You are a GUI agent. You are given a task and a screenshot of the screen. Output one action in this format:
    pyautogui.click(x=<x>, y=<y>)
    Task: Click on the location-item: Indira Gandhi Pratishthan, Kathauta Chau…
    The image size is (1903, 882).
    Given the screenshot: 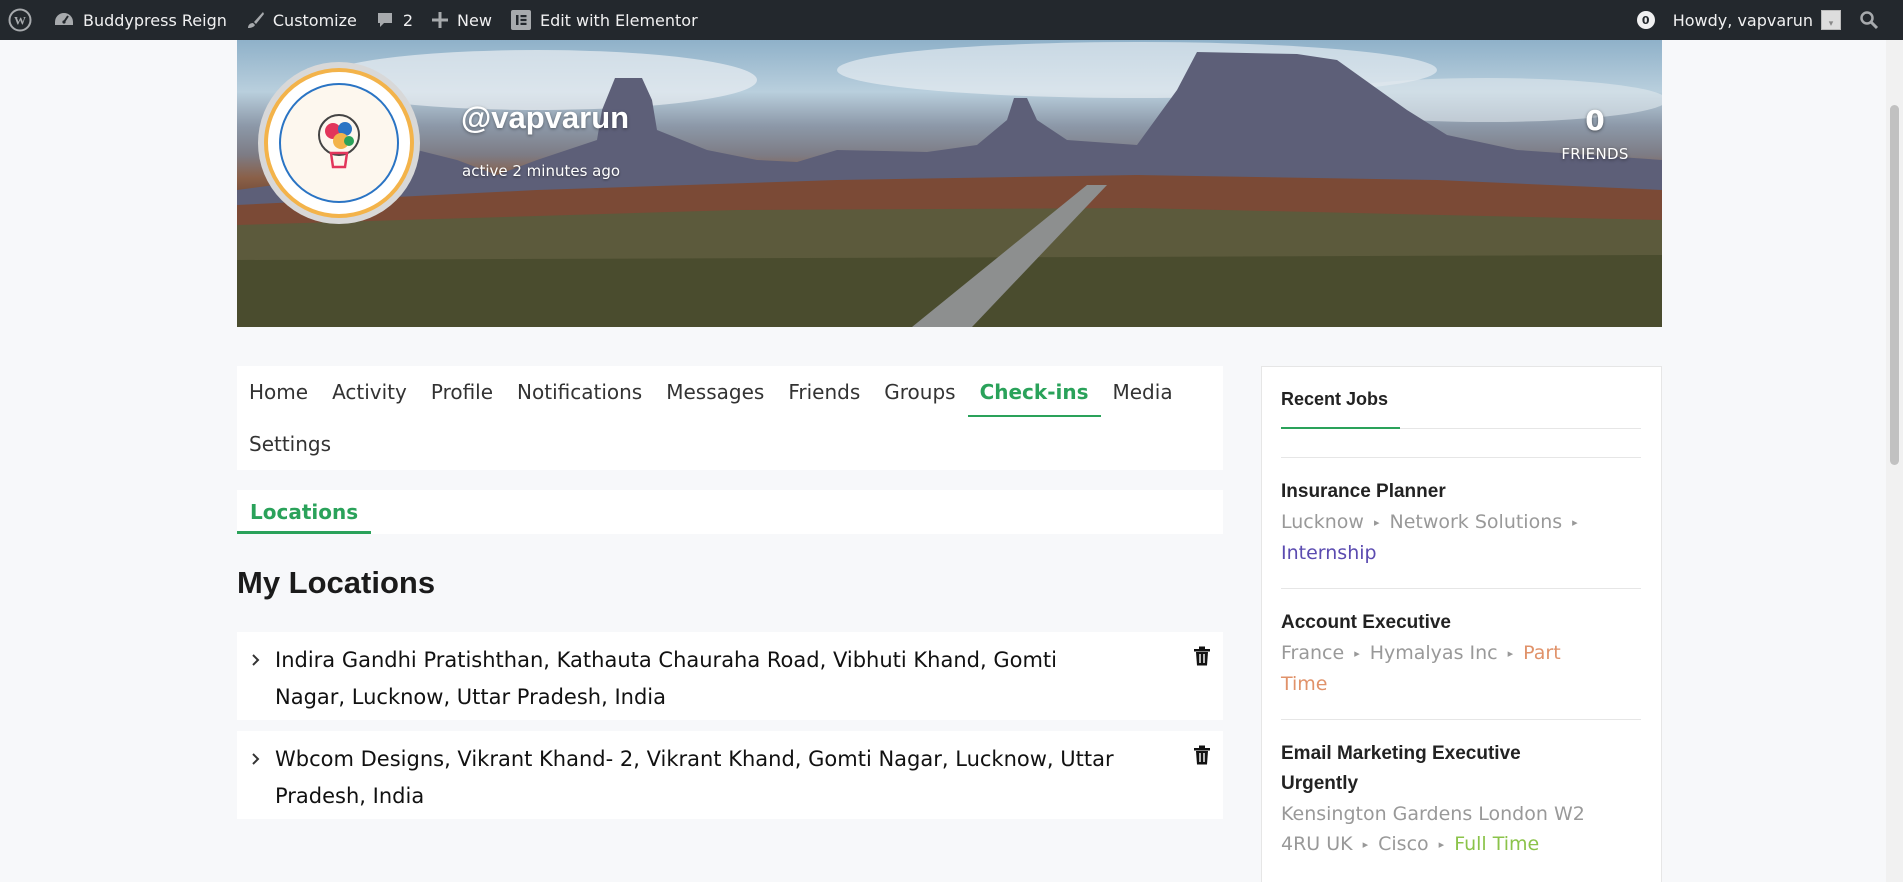 What is the action you would take?
    pyautogui.click(x=730, y=676)
    